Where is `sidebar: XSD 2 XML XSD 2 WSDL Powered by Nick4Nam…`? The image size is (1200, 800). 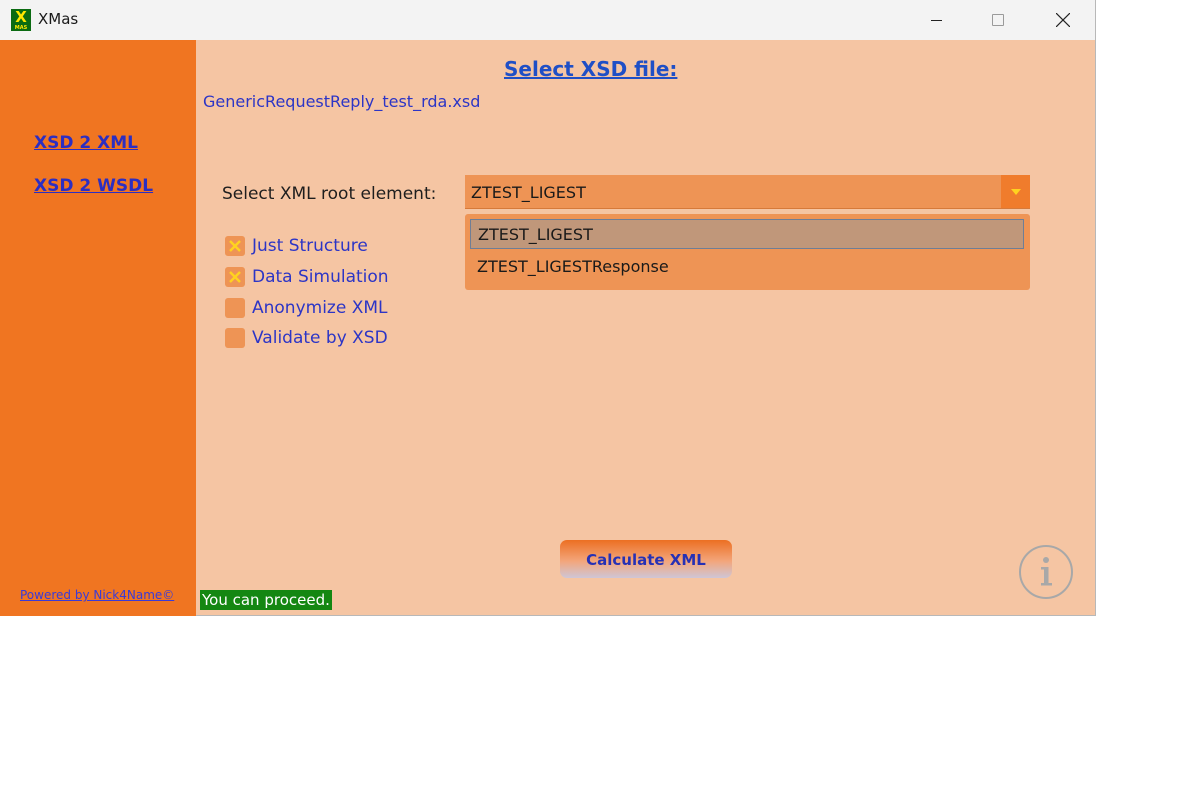
sidebar: XSD 2 XML XSD 2 WSDL Powered by Nick4Nam… is located at coordinates (98, 328).